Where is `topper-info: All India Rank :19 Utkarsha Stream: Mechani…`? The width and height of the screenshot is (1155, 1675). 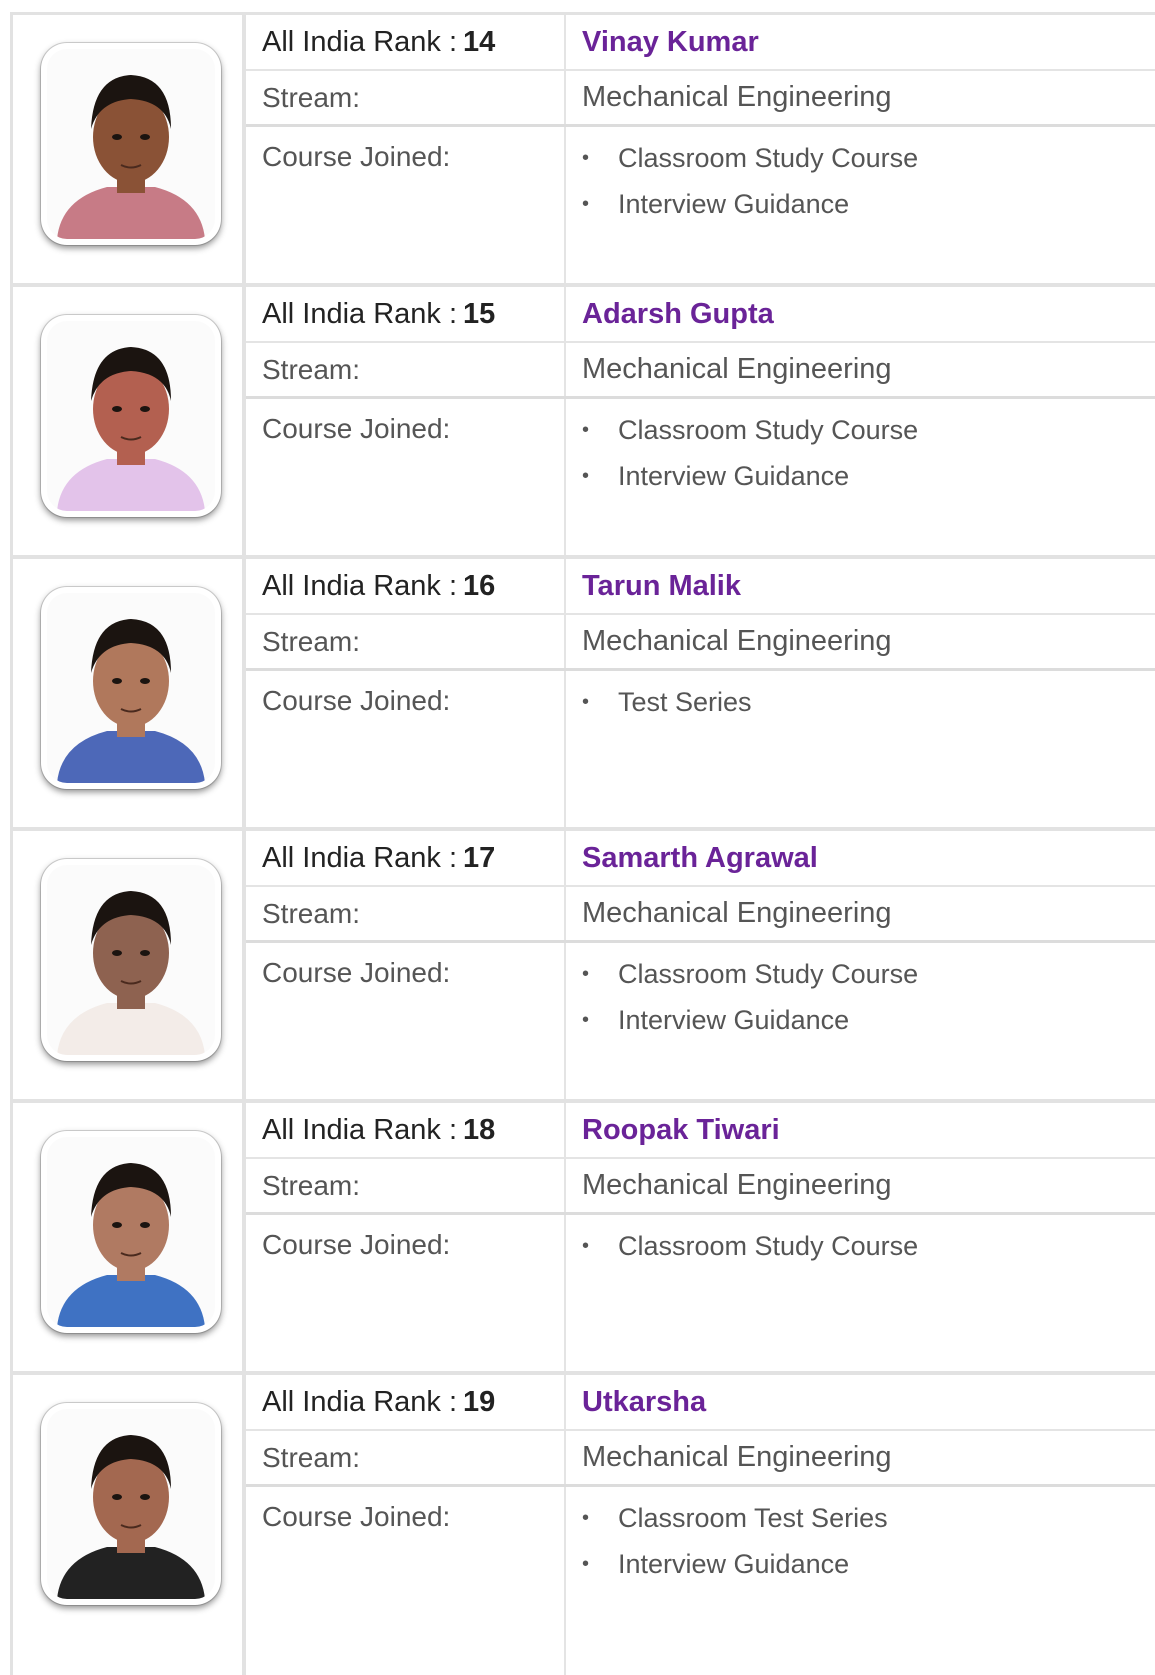
topper-info: All India Rank :19 Utkarsha Stream: Mechani… is located at coordinates (700, 1525).